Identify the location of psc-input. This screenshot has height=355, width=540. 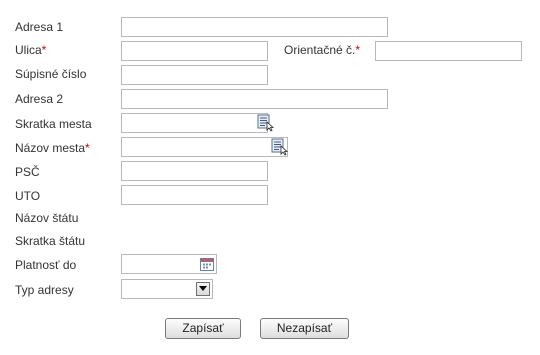
(194, 171).